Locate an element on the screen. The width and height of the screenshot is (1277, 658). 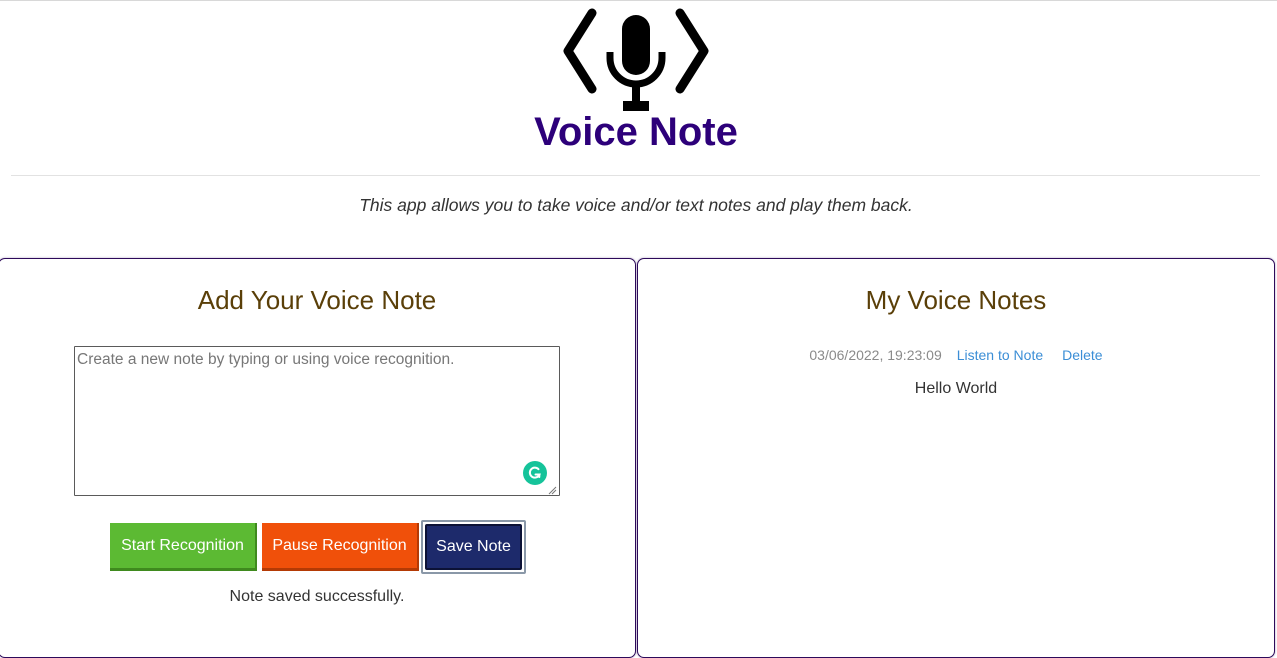
save-note-focus-ring: Save Note is located at coordinates (473, 547).